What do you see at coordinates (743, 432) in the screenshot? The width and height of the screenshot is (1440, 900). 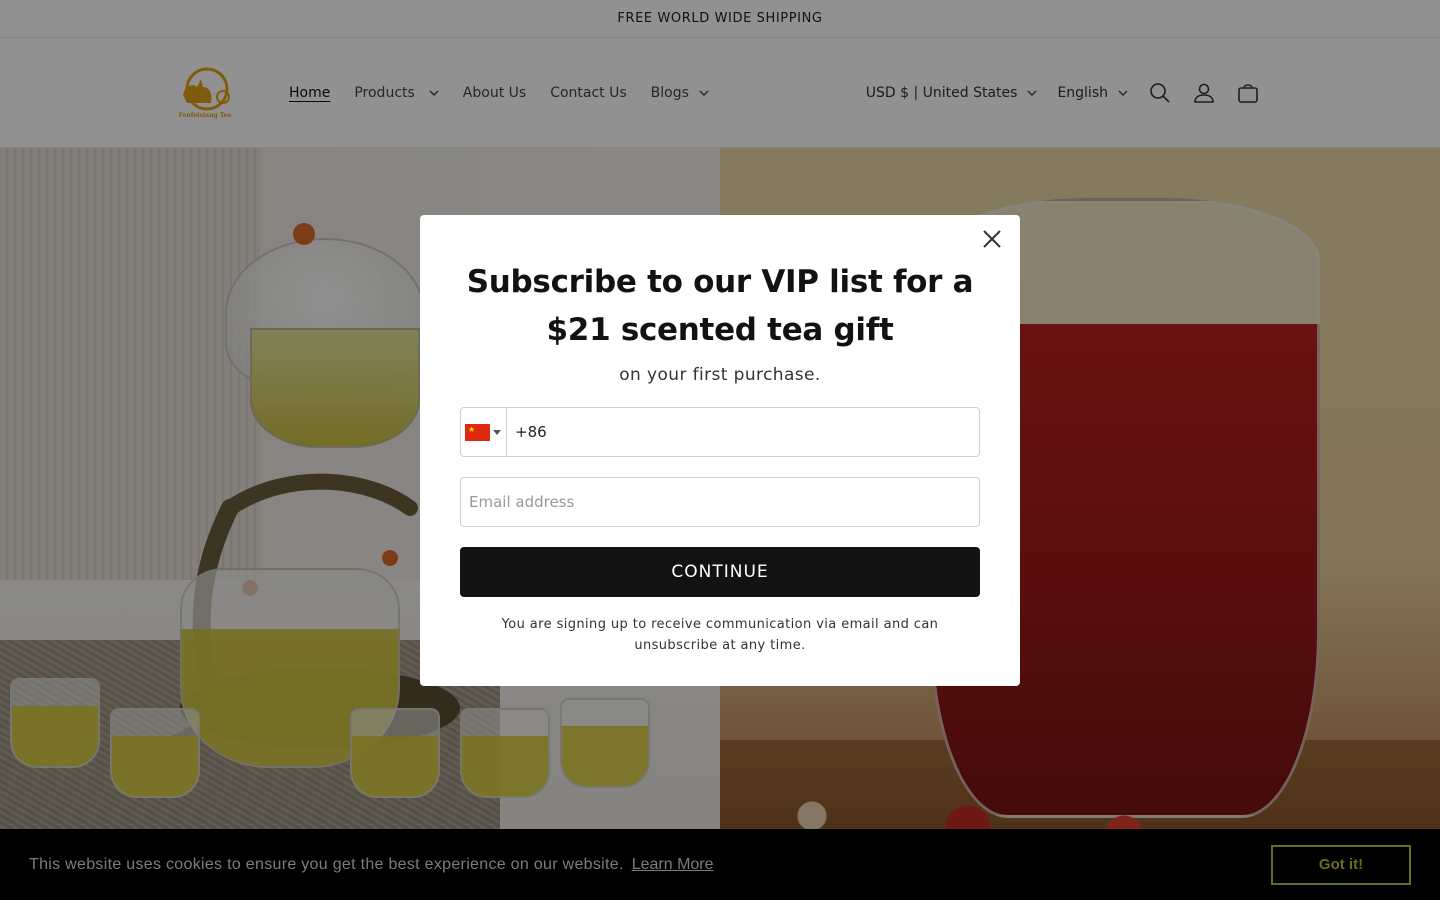 I see `phone-input` at bounding box center [743, 432].